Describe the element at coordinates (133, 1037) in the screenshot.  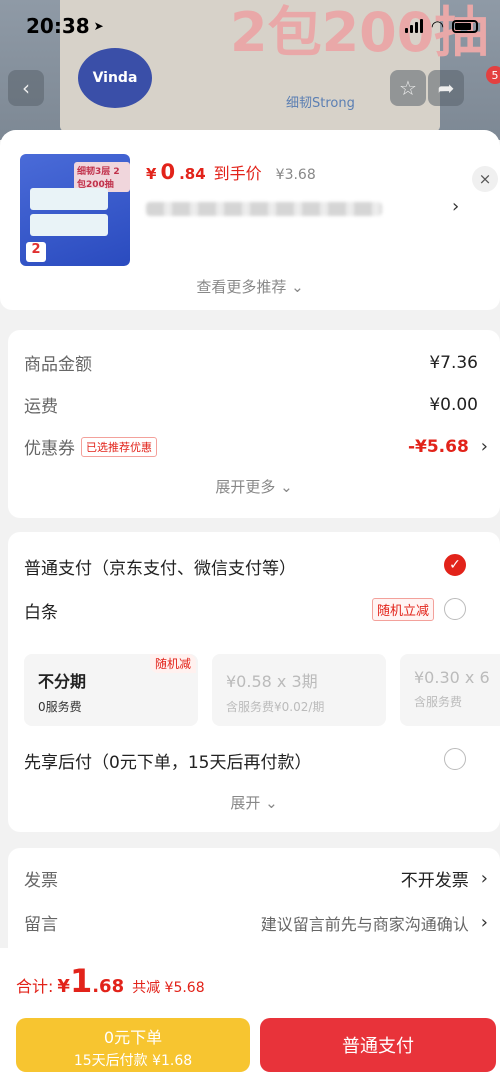
I see `pay-later-title: 0元下单` at that location.